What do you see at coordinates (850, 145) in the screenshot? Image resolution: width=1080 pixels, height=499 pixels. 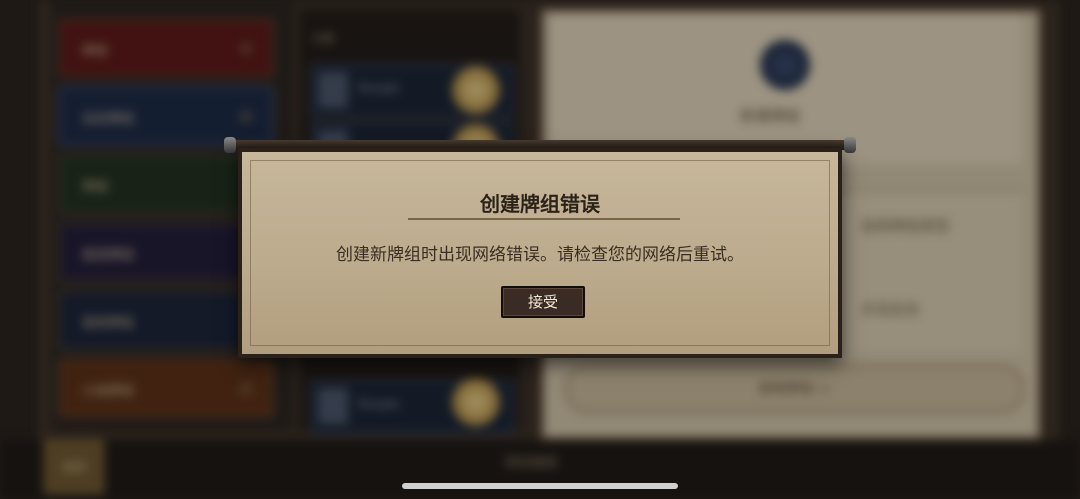 I see `rod-cap-right` at bounding box center [850, 145].